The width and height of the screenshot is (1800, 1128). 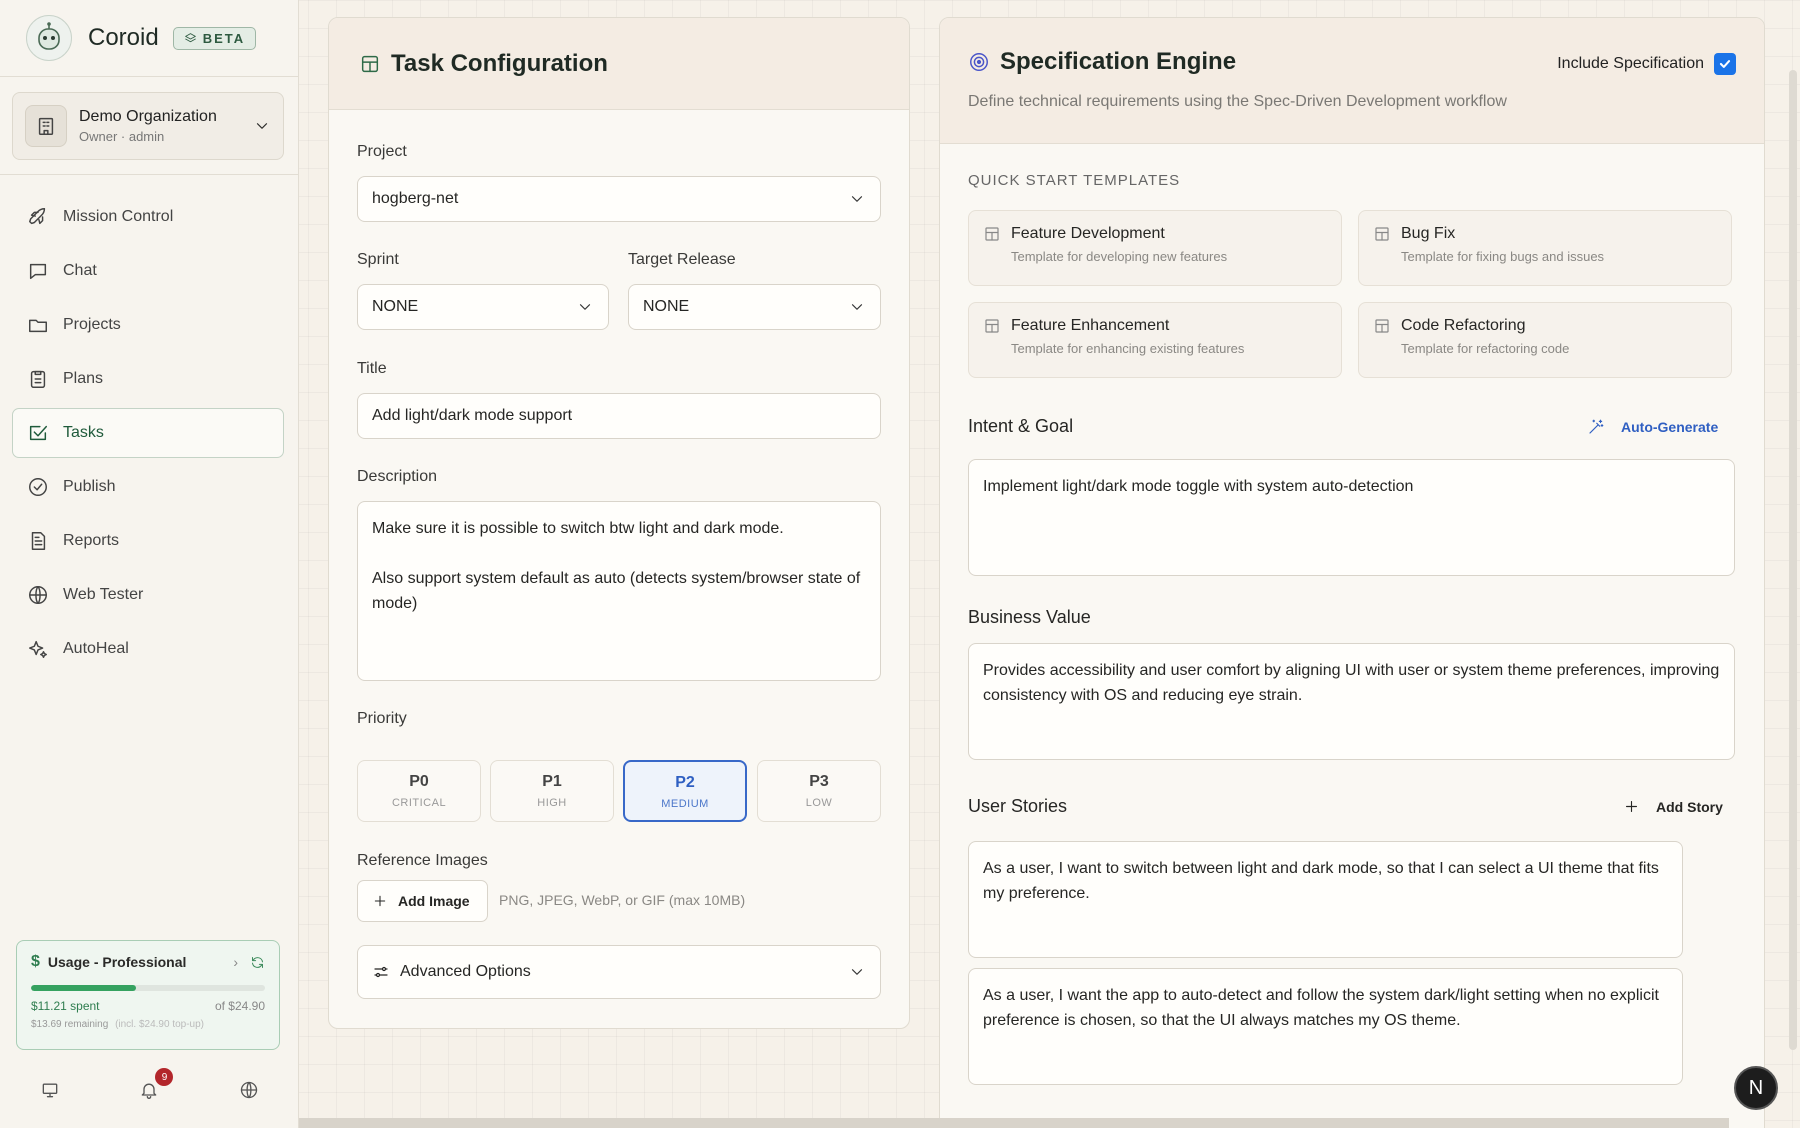 I want to click on brand-header: Coroid BETA, so click(x=149, y=38).